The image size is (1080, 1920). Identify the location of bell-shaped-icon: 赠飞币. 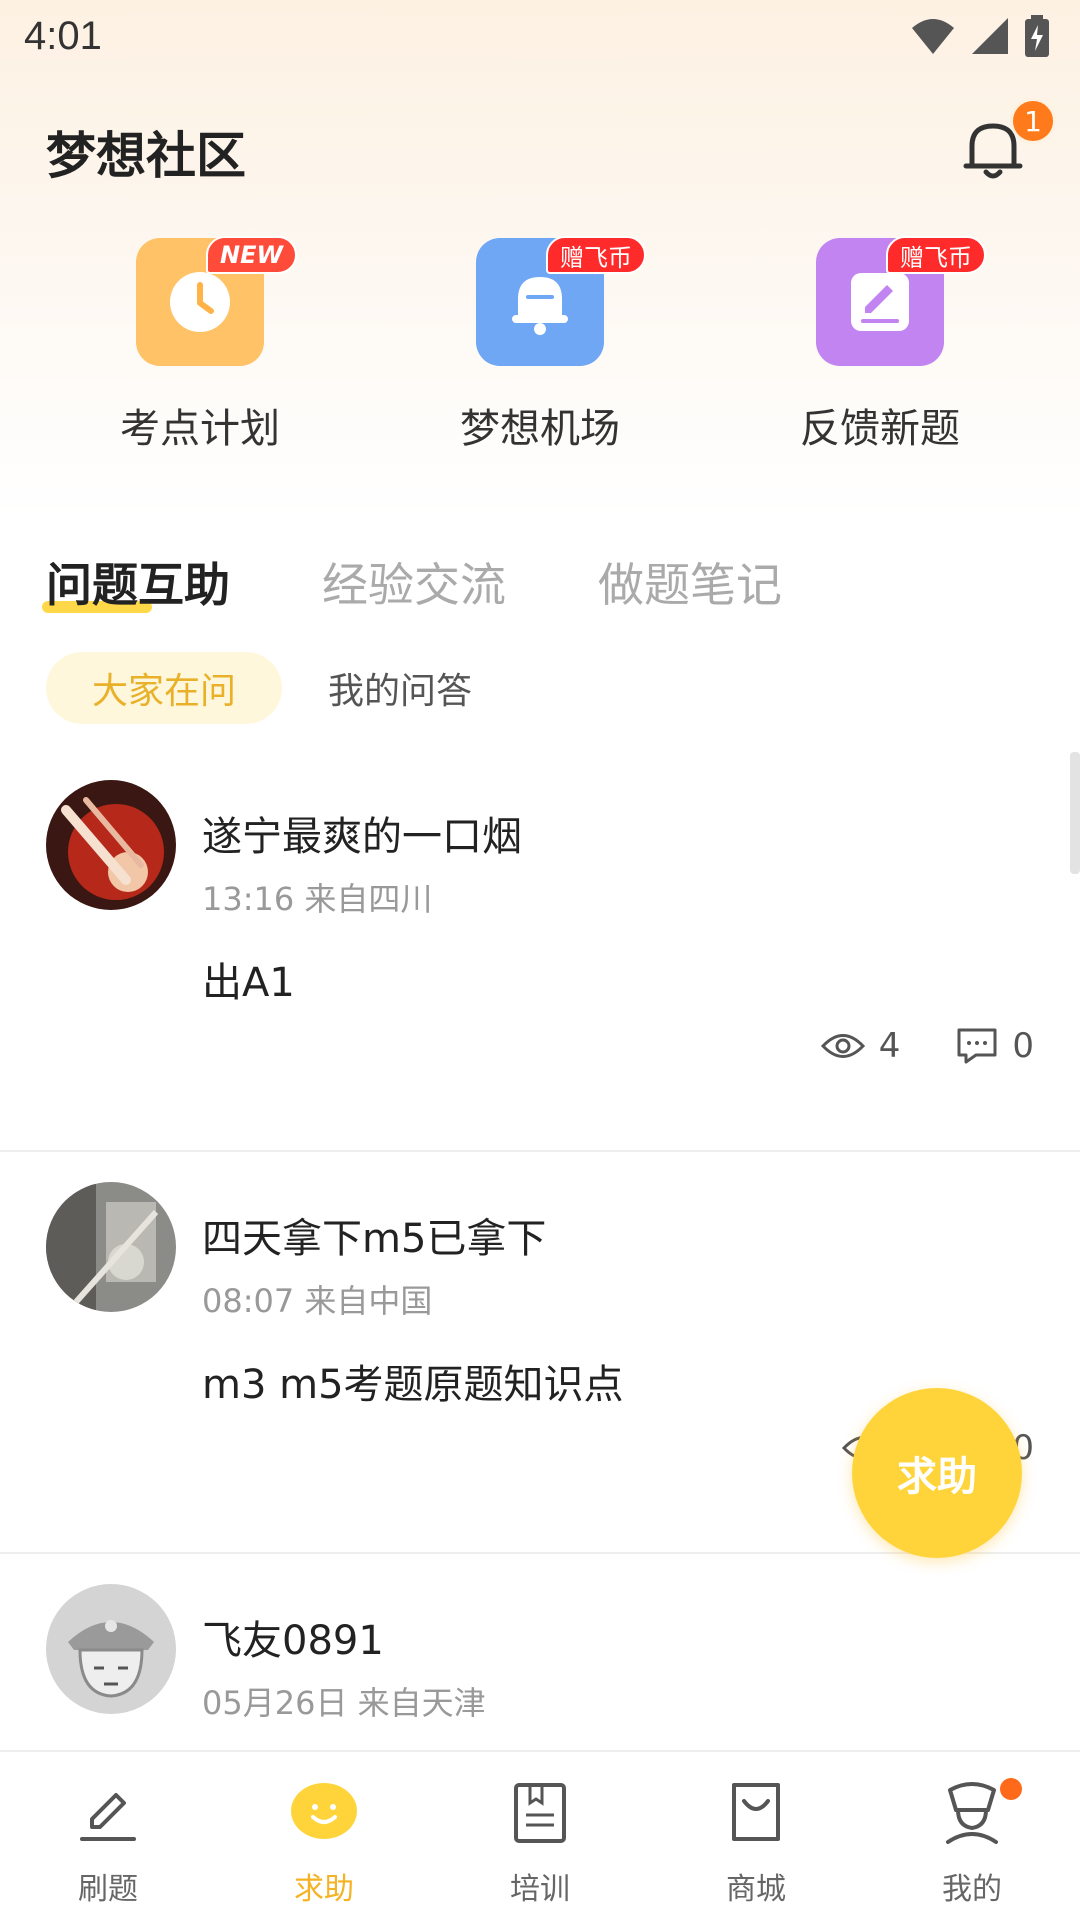
(561, 301).